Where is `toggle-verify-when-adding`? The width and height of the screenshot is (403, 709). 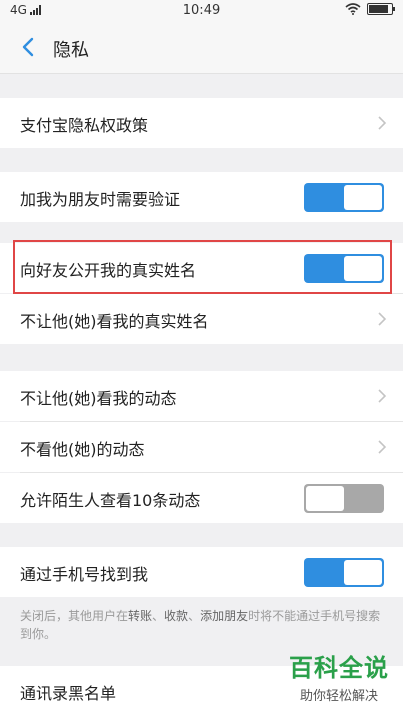
toggle-verify-when-adding is located at coordinates (344, 197).